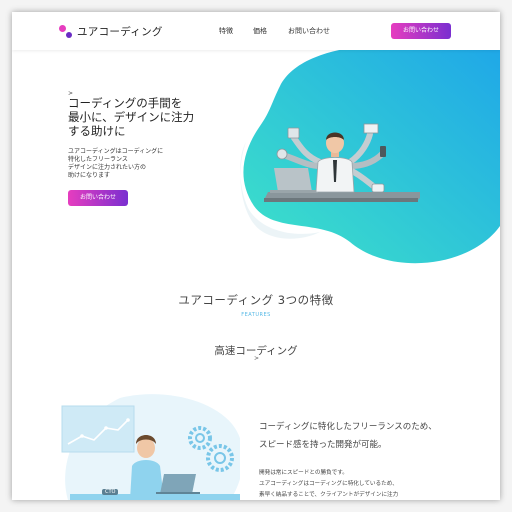 The width and height of the screenshot is (512, 512). What do you see at coordinates (226, 31) in the screenshot?
I see `nav-link-features: 特徴` at bounding box center [226, 31].